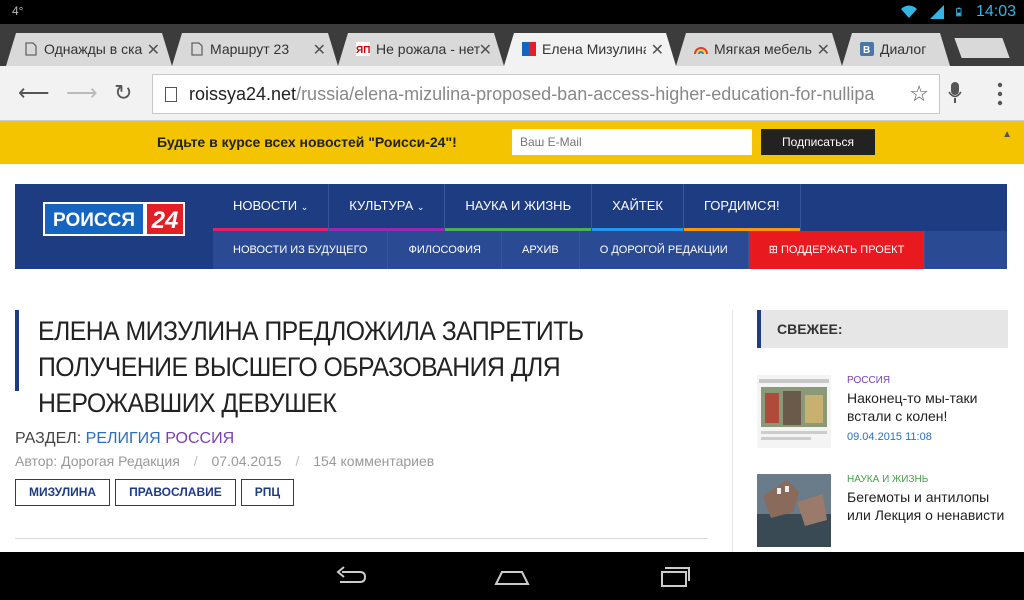 This screenshot has height=600, width=1024. I want to click on email-input, so click(632, 142).